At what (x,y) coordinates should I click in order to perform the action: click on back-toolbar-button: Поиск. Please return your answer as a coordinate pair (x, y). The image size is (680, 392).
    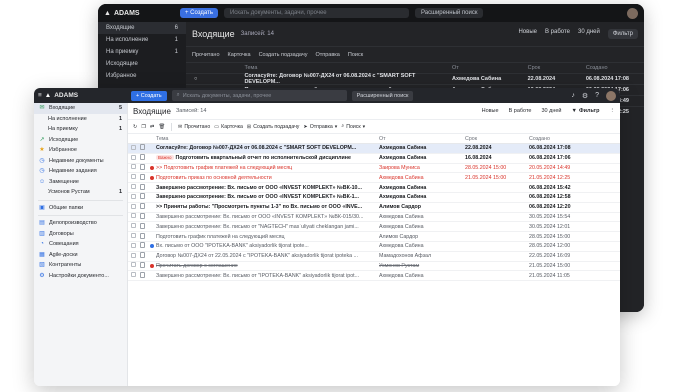
    Looking at the image, I should click on (355, 55).